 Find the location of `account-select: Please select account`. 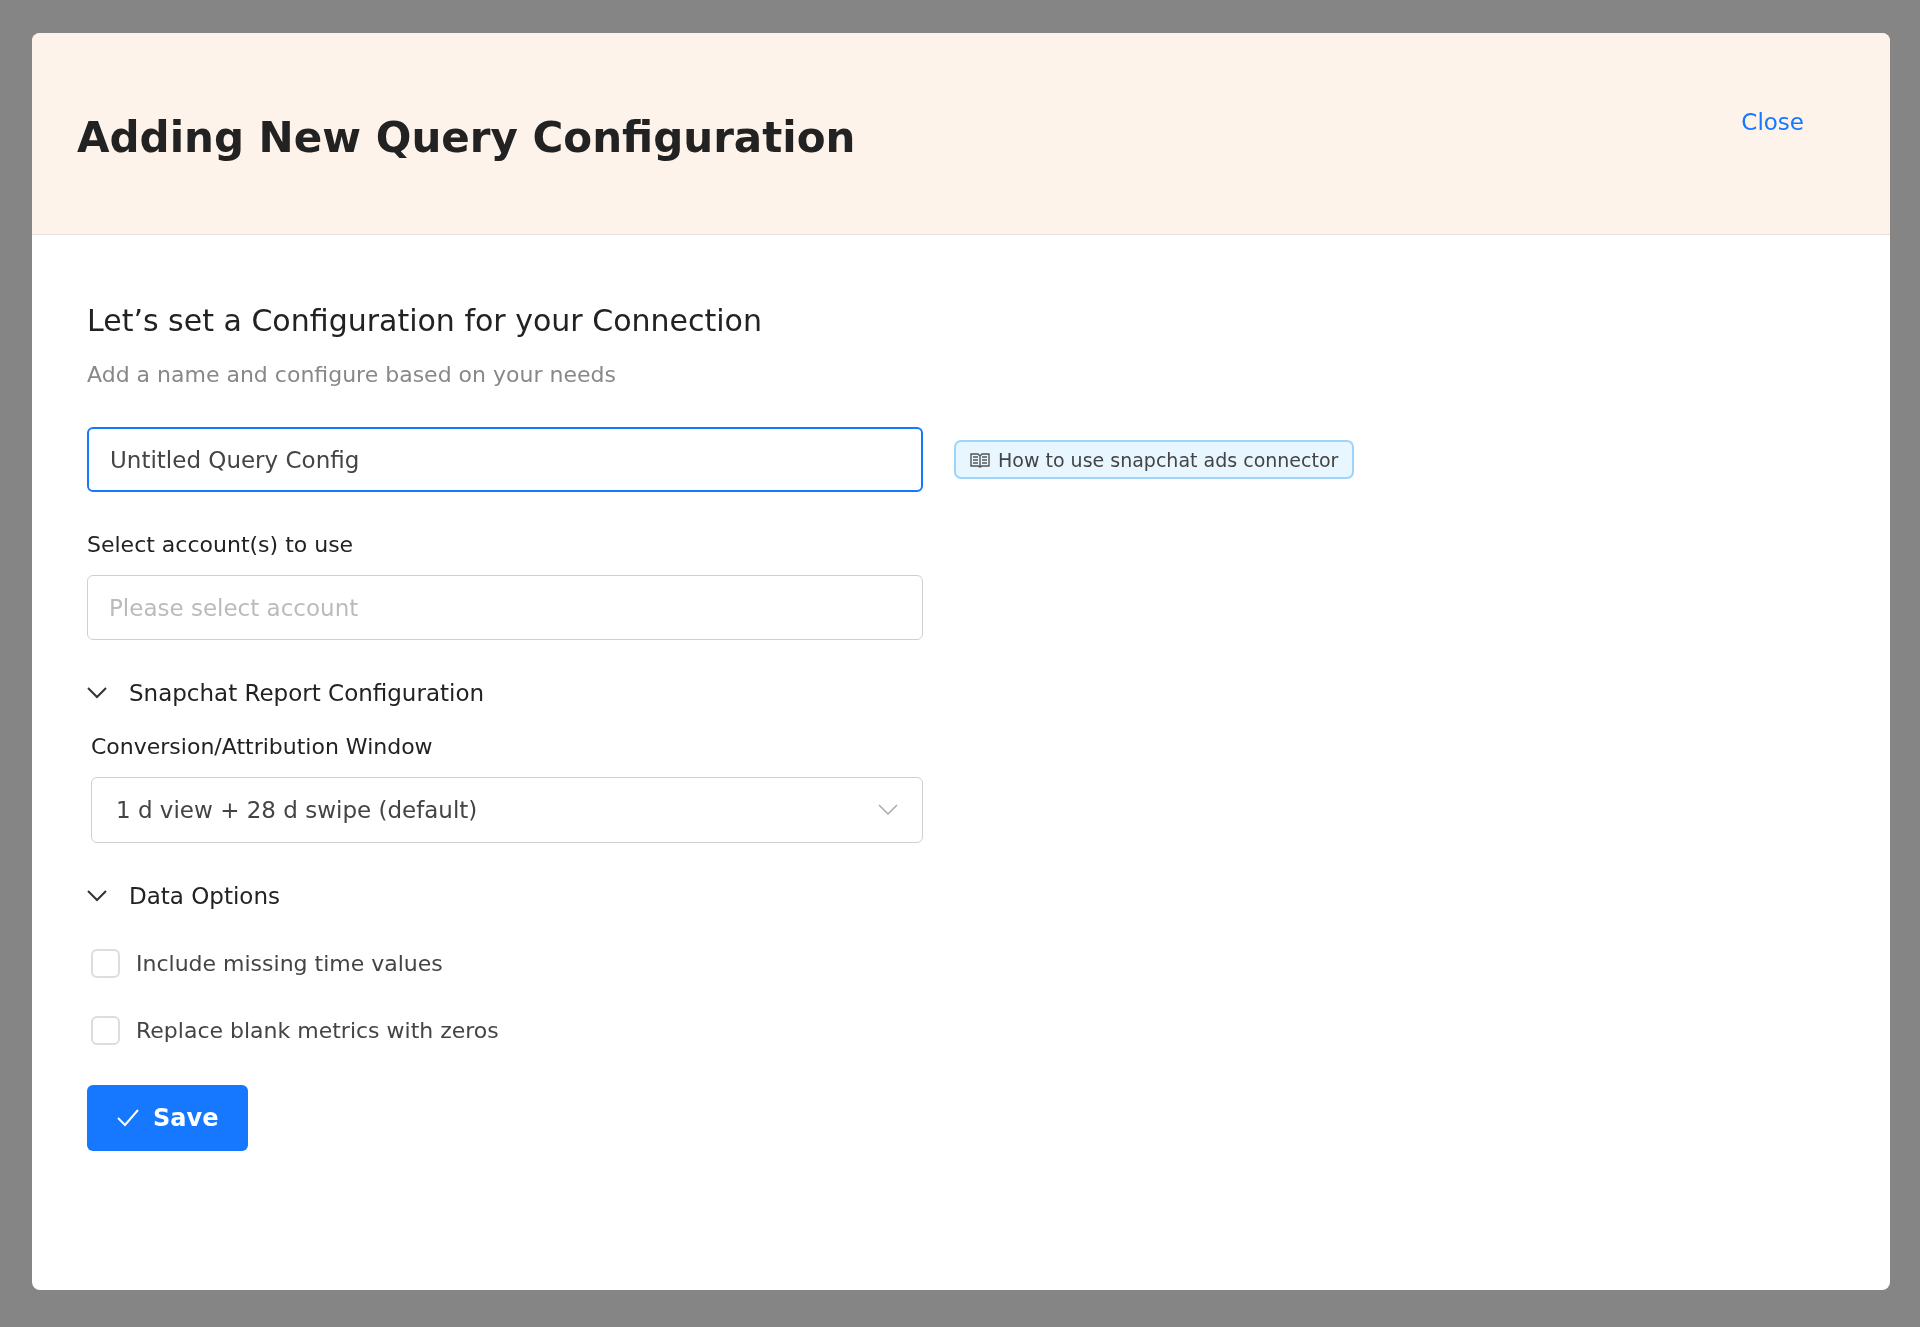

account-select: Please select account is located at coordinates (505, 607).